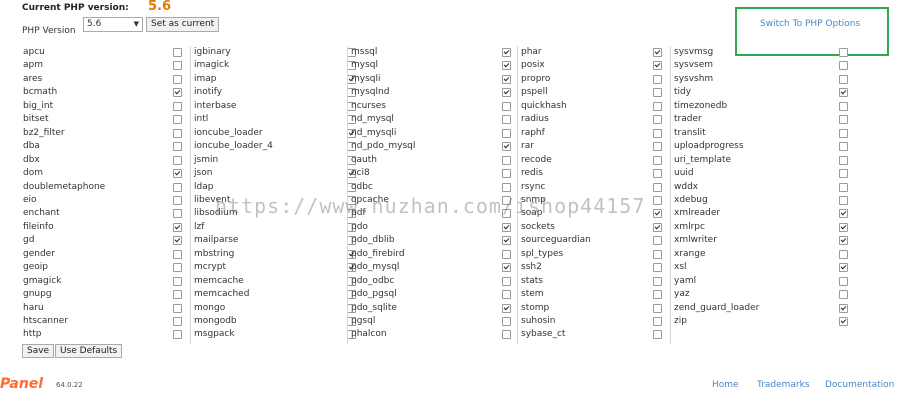 The height and width of the screenshot is (405, 900). Describe the element at coordinates (183, 24) in the screenshot. I see `set-as-current-button: Set as current` at that location.